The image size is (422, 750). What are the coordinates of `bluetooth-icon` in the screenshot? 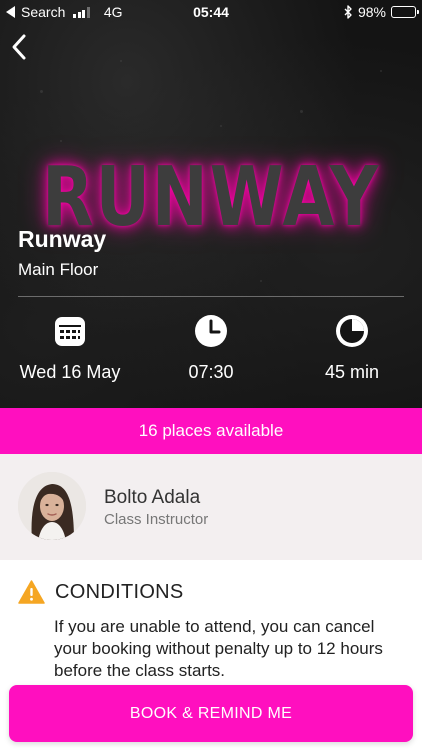 It's located at (348, 12).